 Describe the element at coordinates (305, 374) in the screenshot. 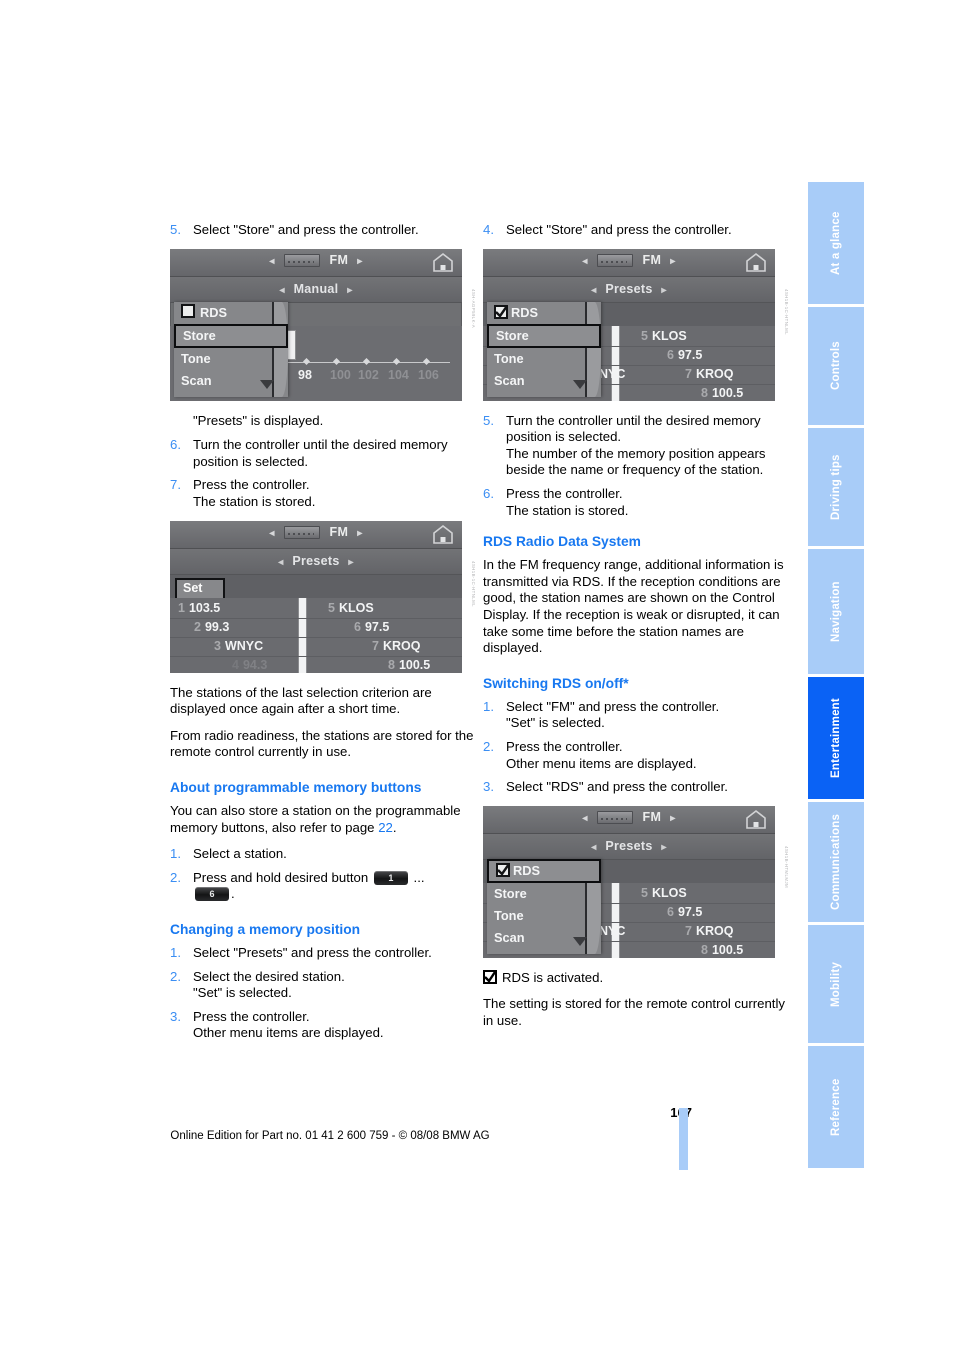

I see `scale-number: 98` at that location.